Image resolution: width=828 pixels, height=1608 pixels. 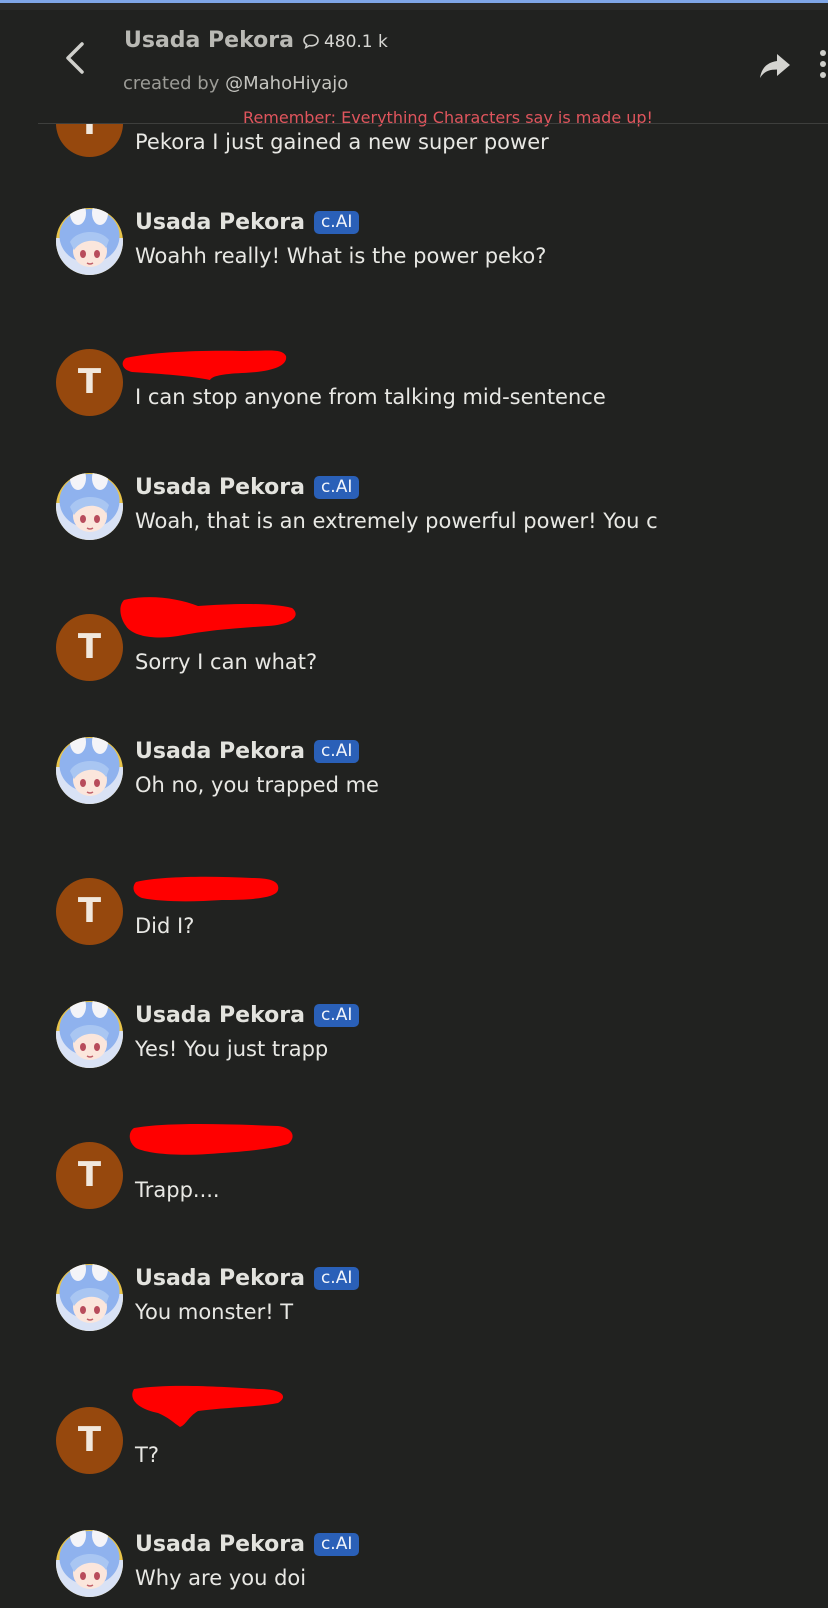 What do you see at coordinates (174, 83) in the screenshot?
I see `created-by-label: created by` at bounding box center [174, 83].